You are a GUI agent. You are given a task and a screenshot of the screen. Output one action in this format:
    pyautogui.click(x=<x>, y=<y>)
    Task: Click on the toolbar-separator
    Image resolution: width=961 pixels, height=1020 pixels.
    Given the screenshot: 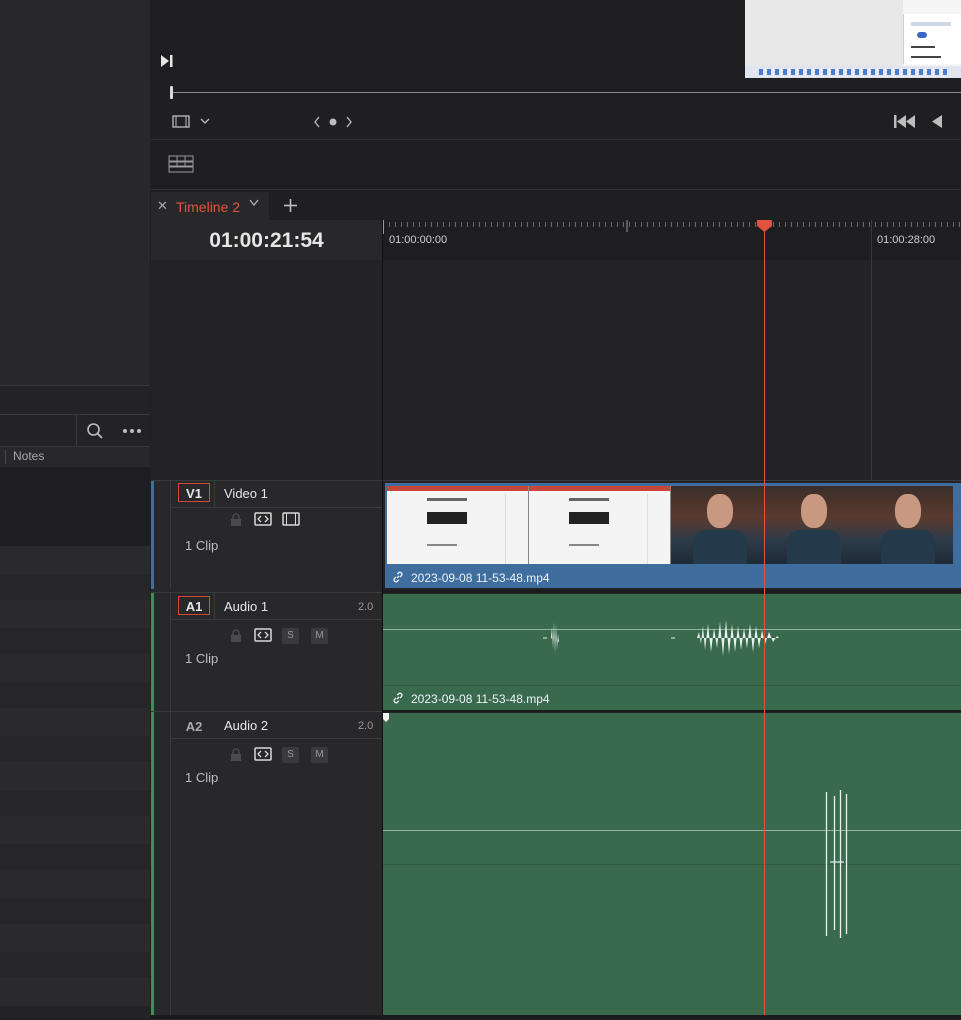 What is the action you would take?
    pyautogui.click(x=76, y=431)
    